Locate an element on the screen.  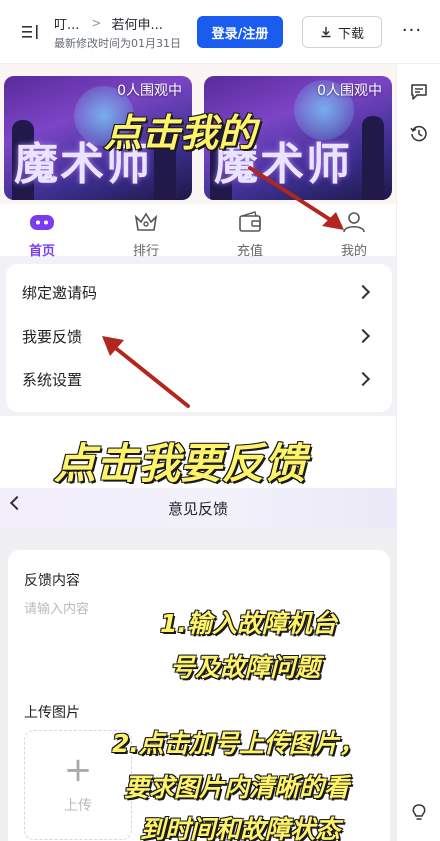
feedback-content-input: 请输入内容 is located at coordinates (56, 607).